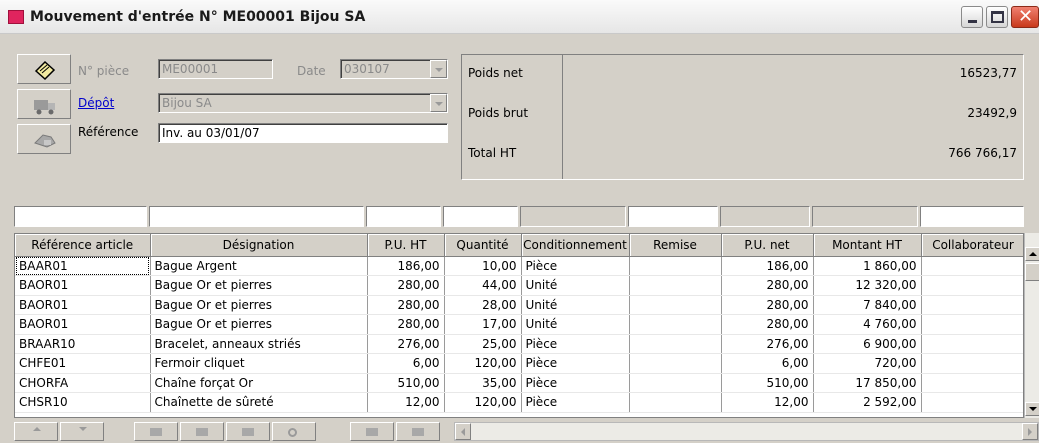 The image size is (1039, 443). Describe the element at coordinates (1032, 272) in the screenshot. I see `scroll-thumb` at that location.